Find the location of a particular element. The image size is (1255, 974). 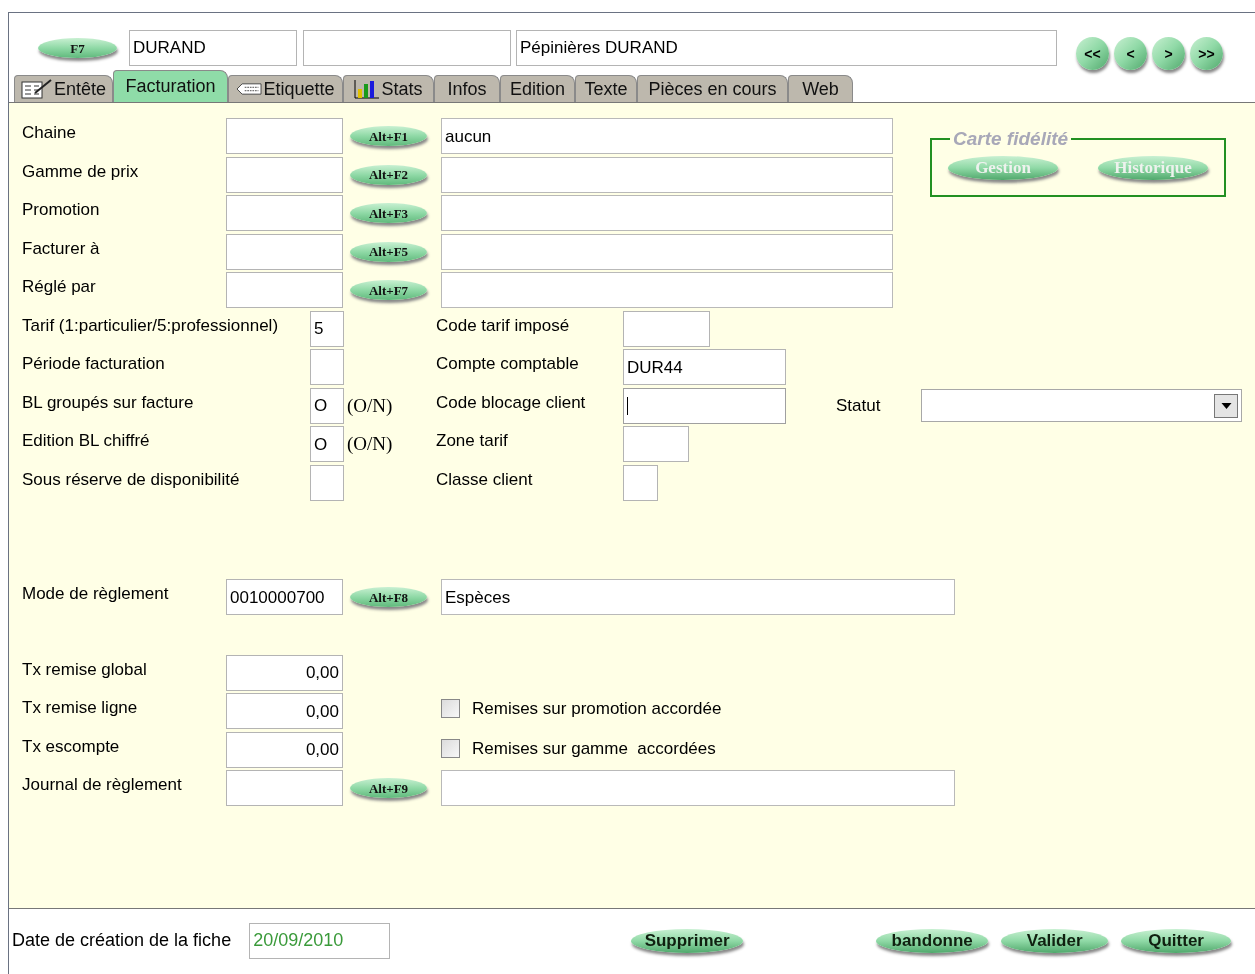

tab: Web is located at coordinates (820, 88).